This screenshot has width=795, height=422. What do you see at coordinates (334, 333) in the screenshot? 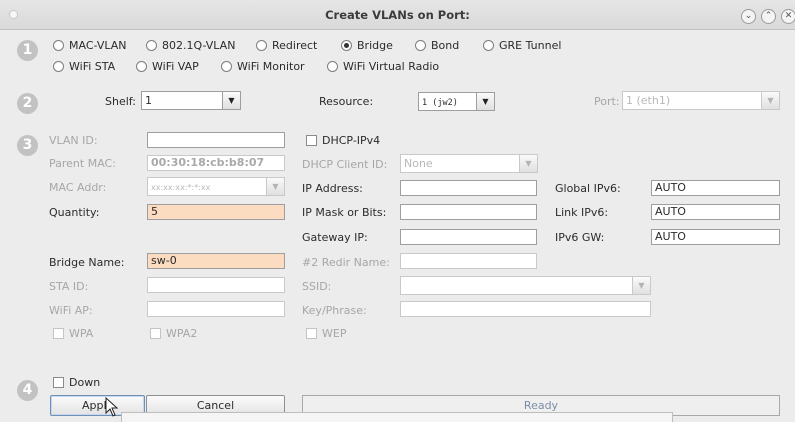
I see `checkbox-label: WEP` at bounding box center [334, 333].